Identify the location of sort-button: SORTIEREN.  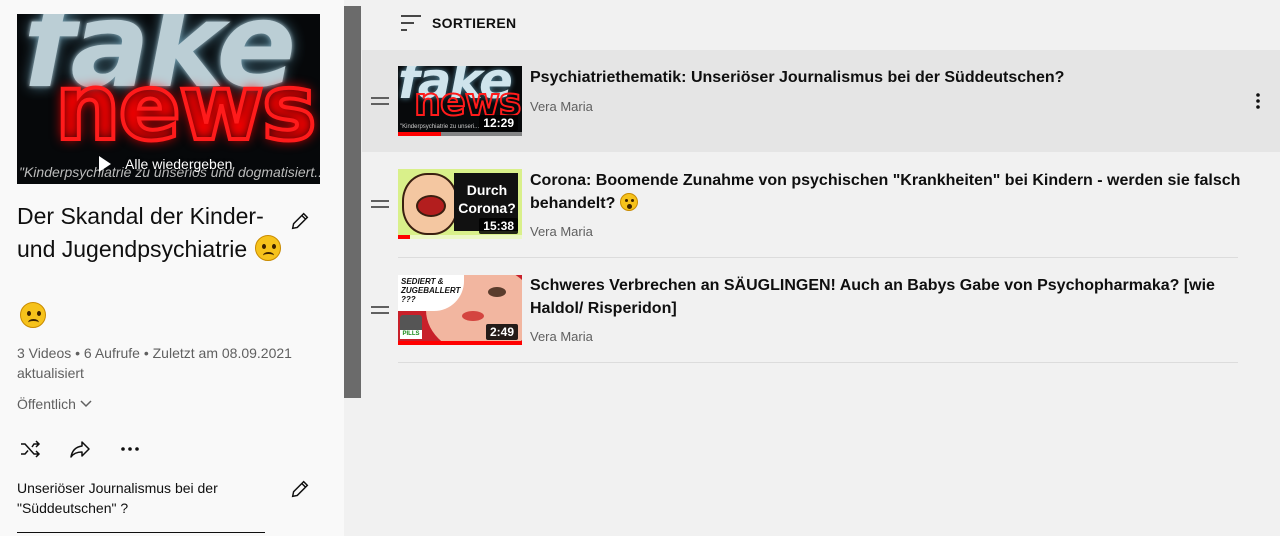
(458, 23).